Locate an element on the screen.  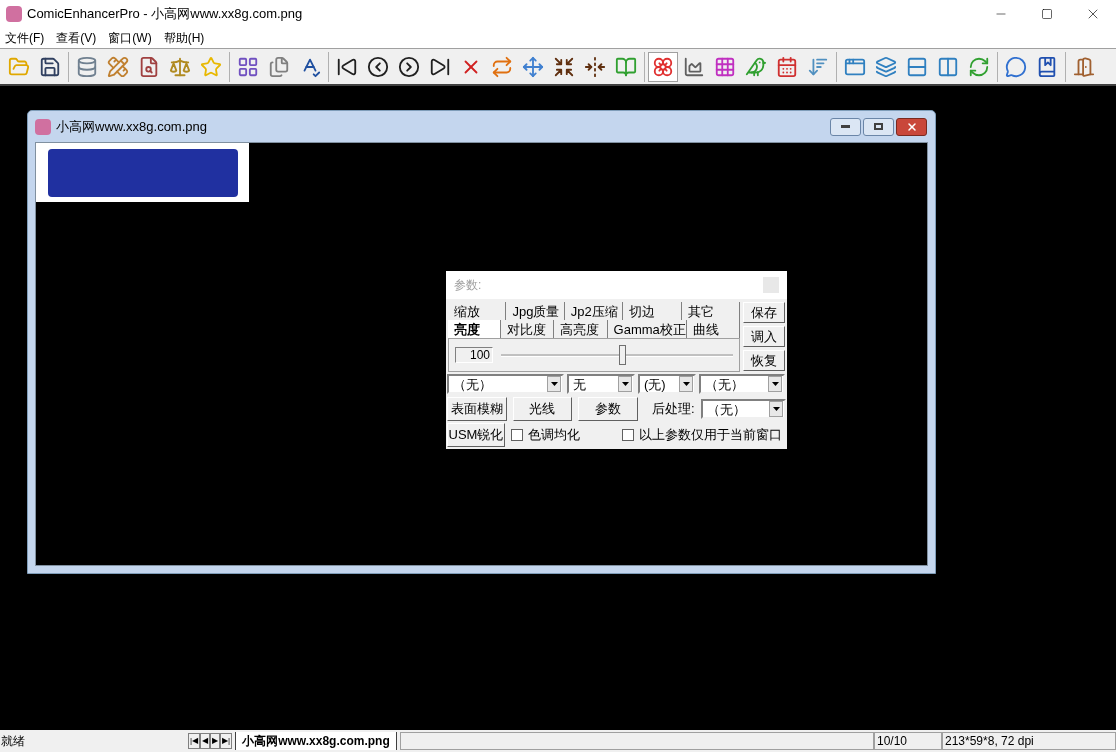
minimize-button is located at coordinates (845, 126).